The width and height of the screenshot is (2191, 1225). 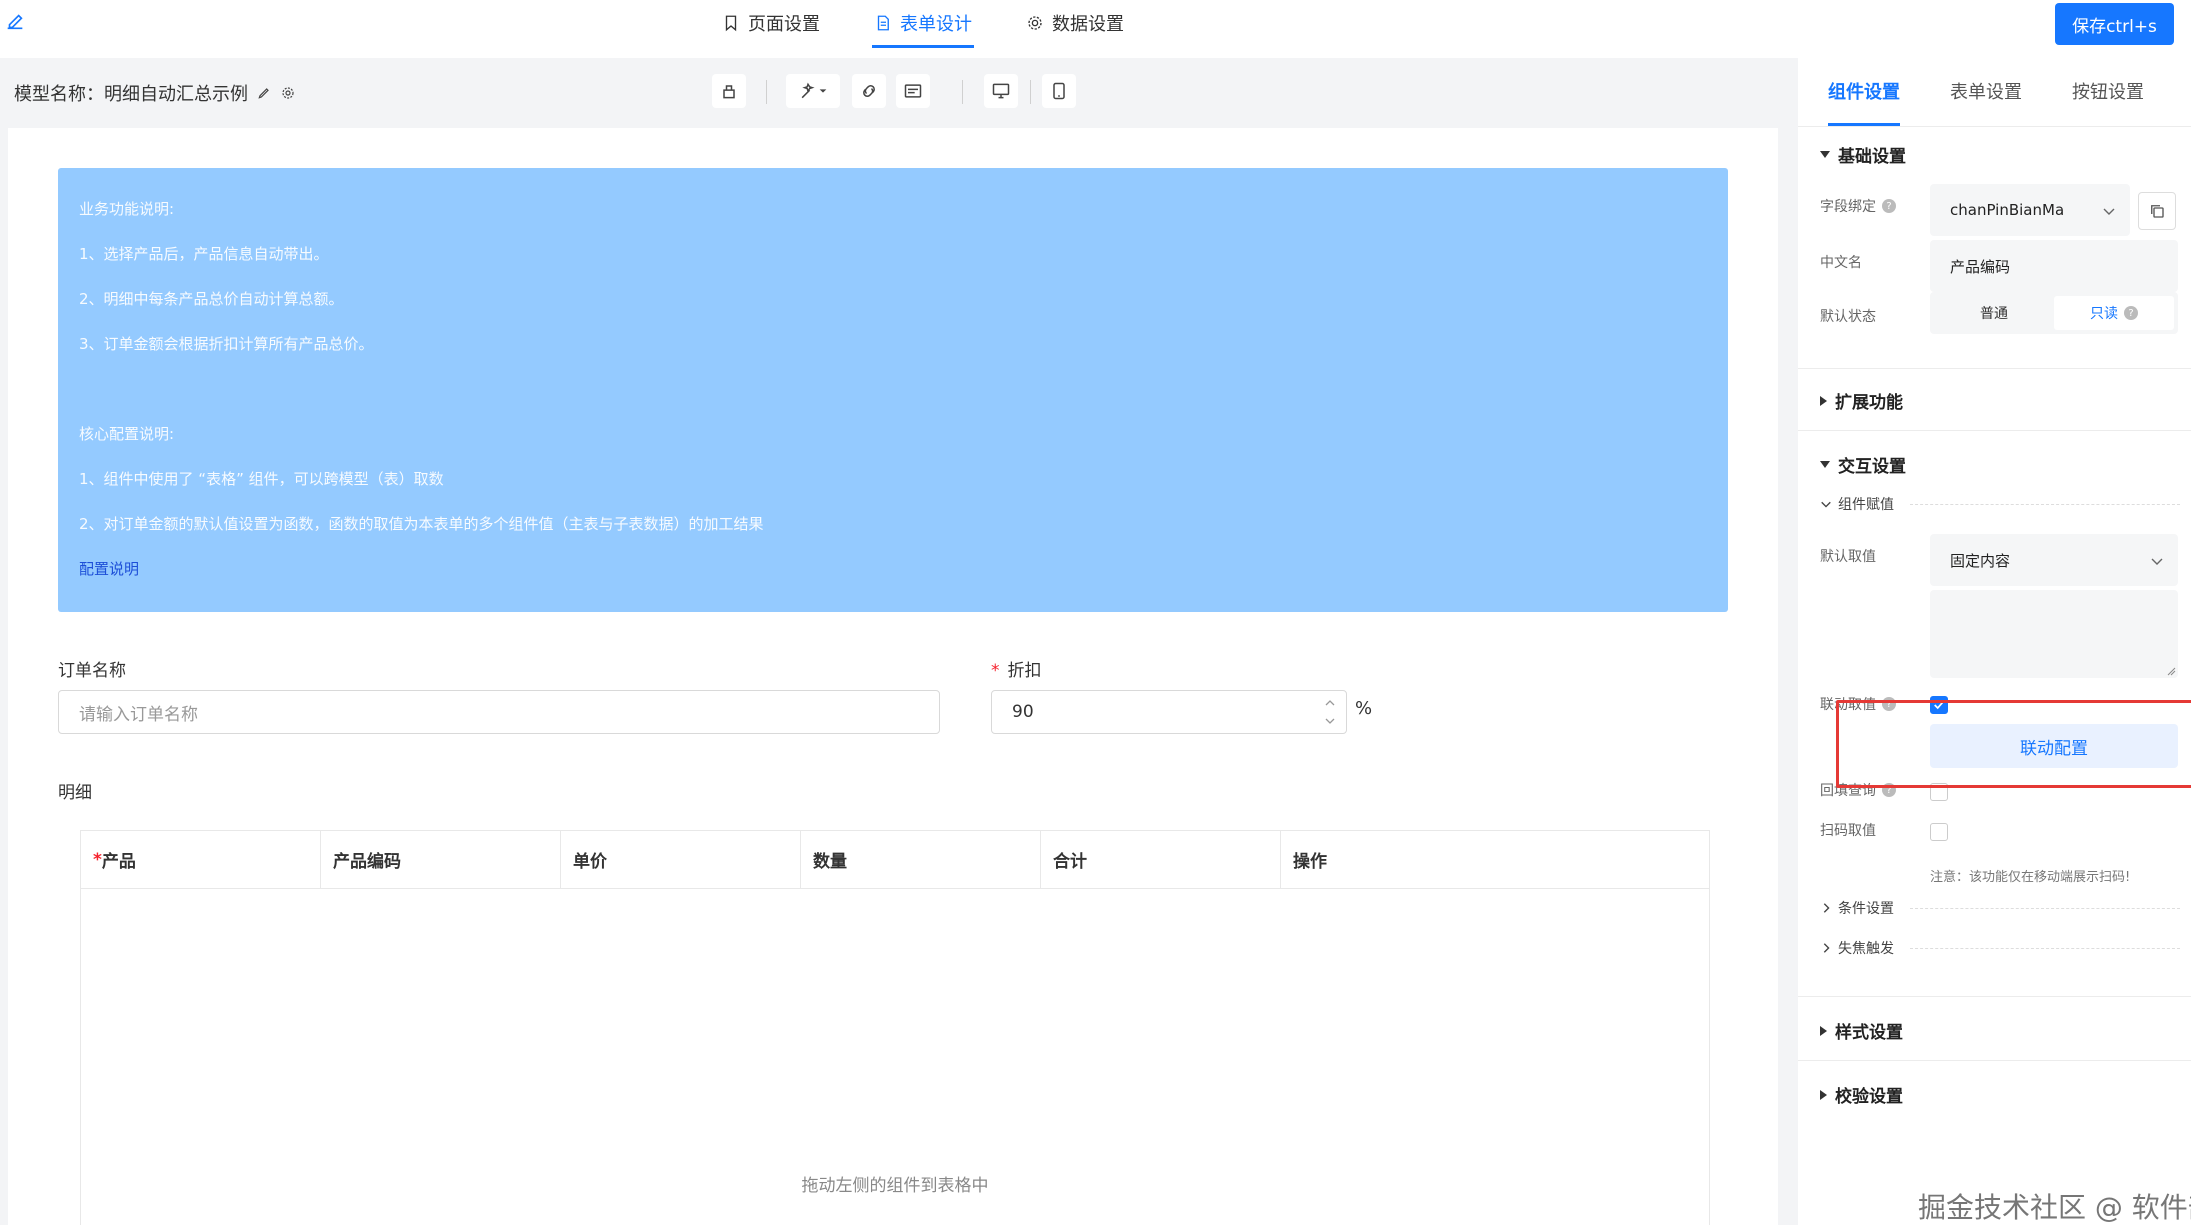 What do you see at coordinates (1866, 505) in the screenshot?
I see `subsection-title: 组件赋值` at bounding box center [1866, 505].